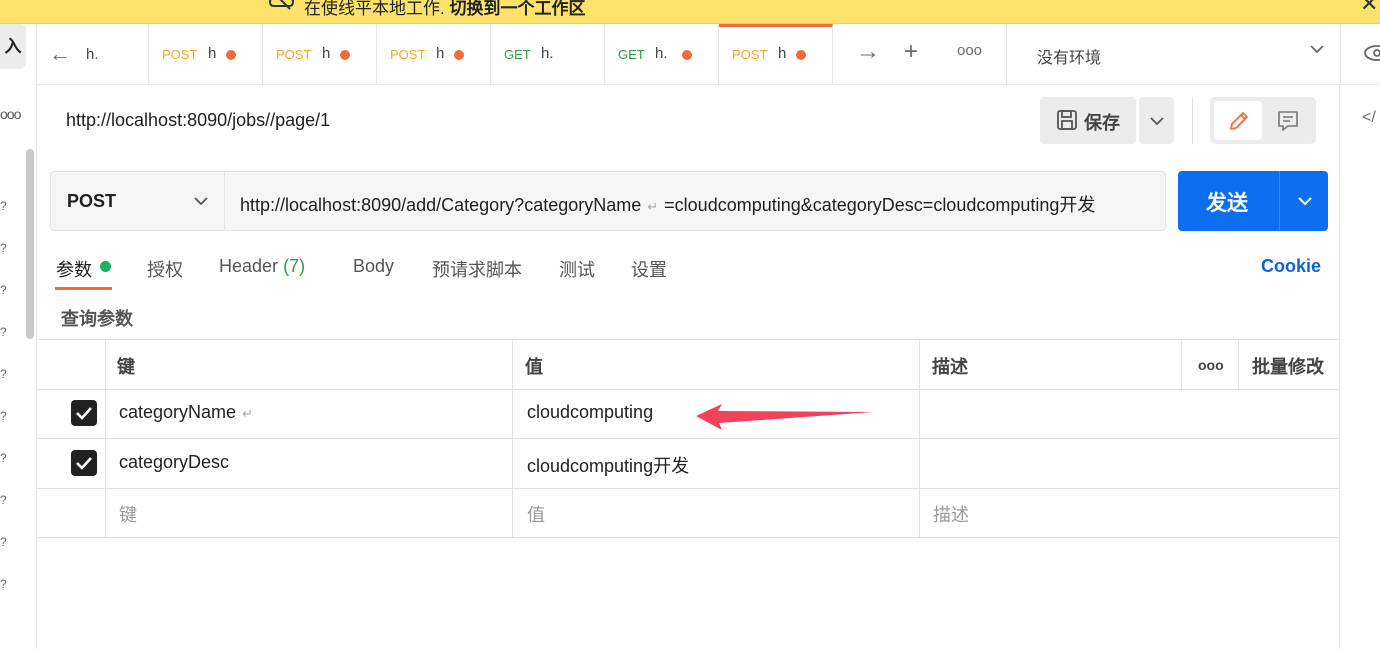  What do you see at coordinates (776, 54) in the screenshot?
I see `request-tab-active: POST h` at bounding box center [776, 54].